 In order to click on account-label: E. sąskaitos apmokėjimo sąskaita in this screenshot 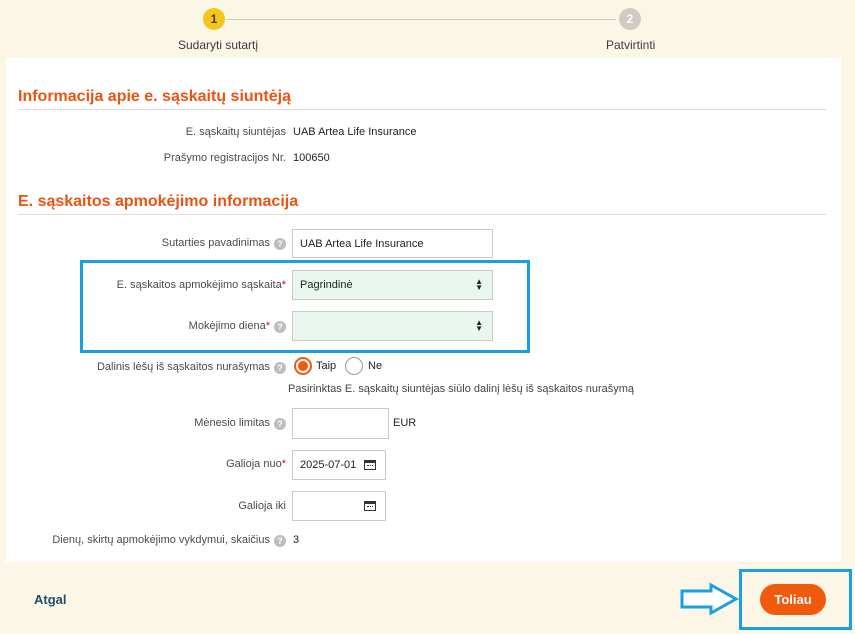, I will do `click(199, 285)`.